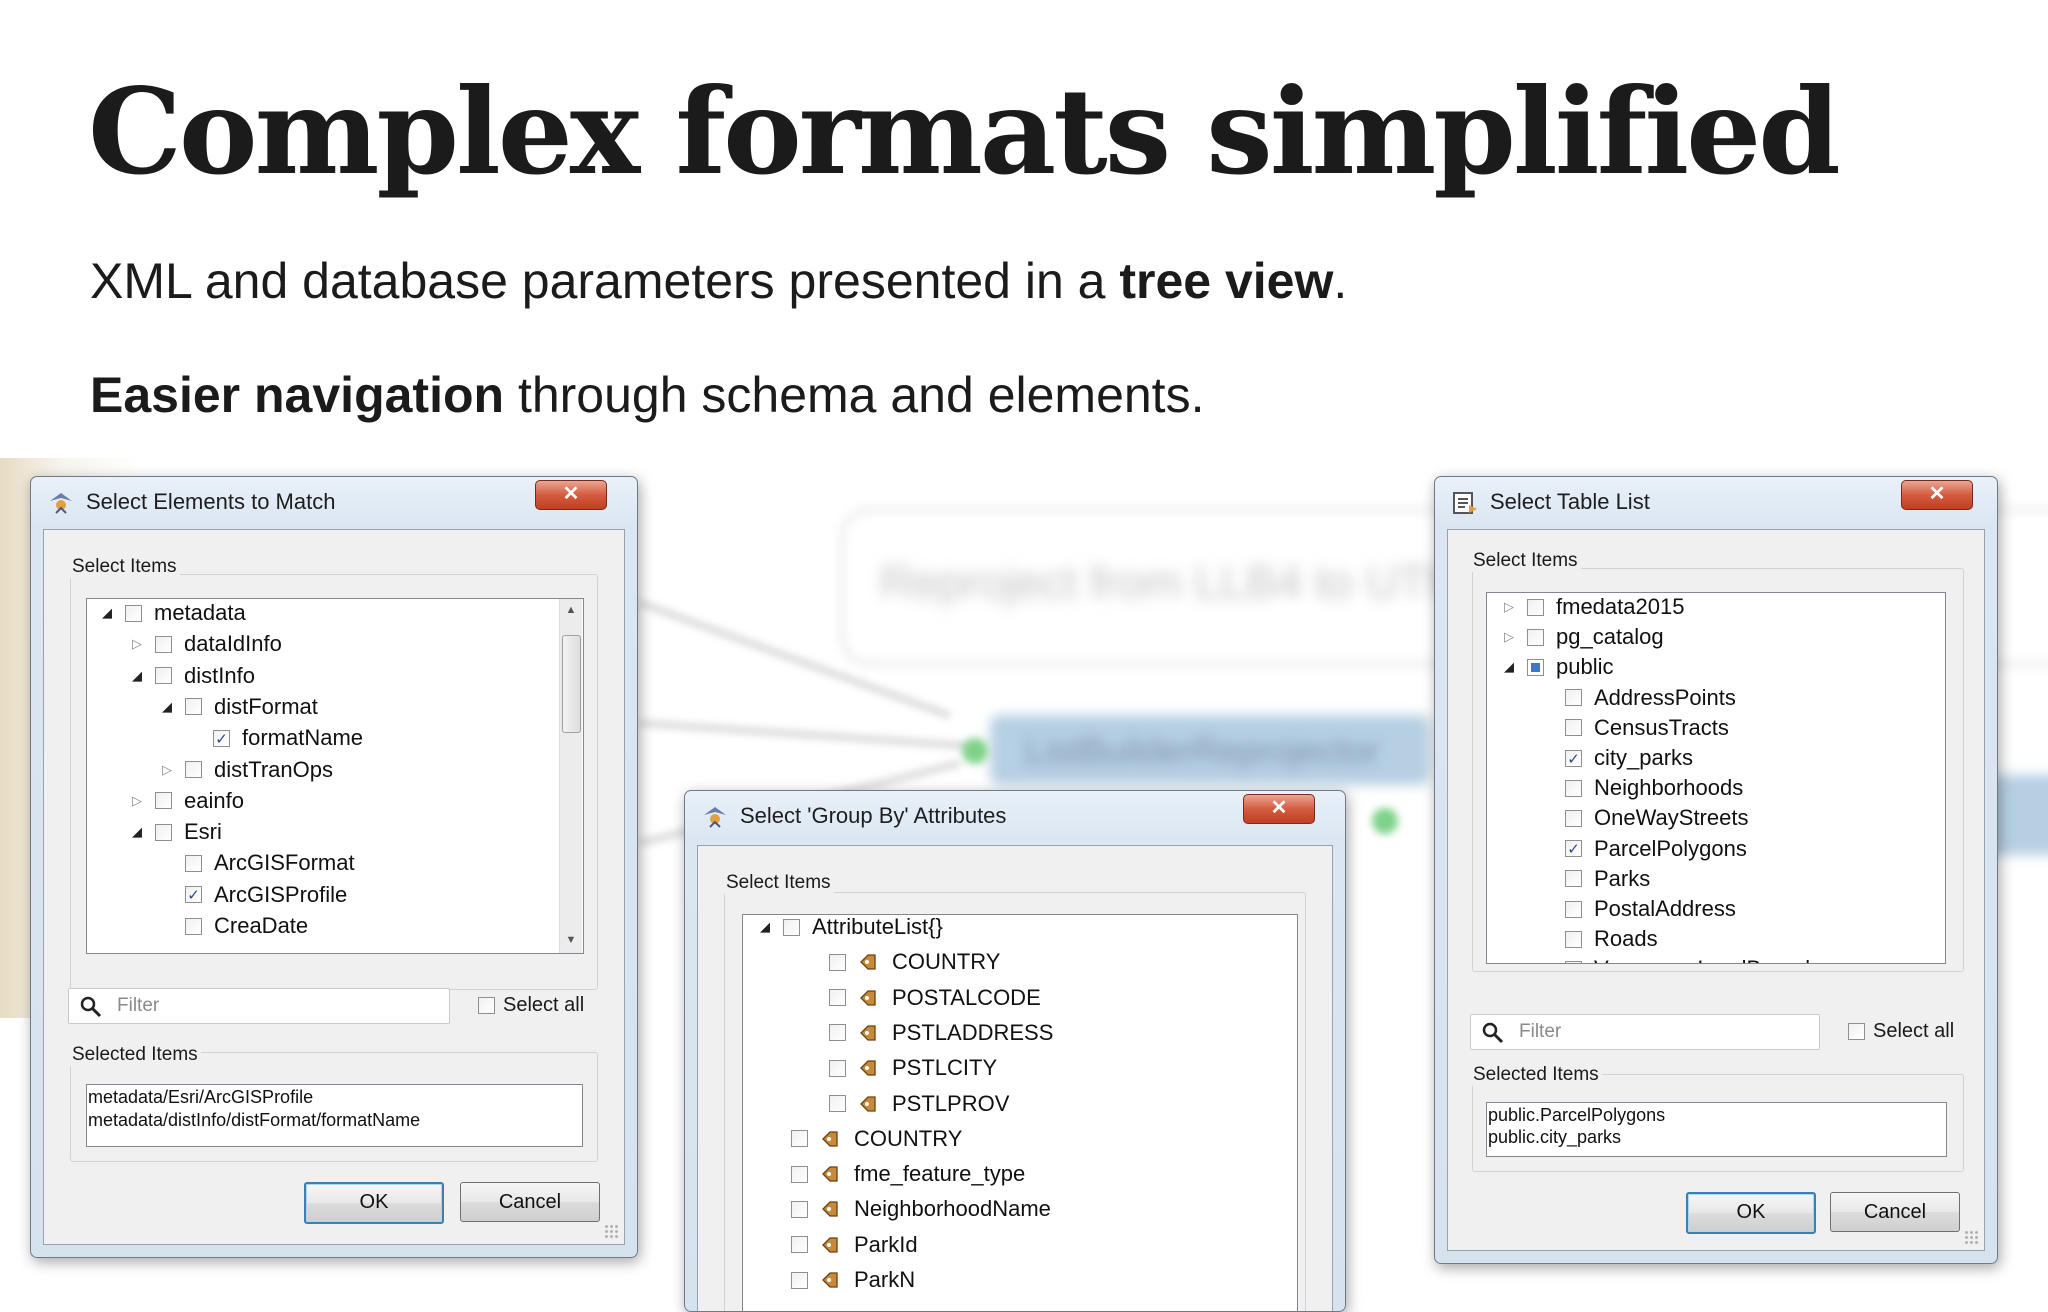 This screenshot has height=1312, width=2048. What do you see at coordinates (922, 998) in the screenshot?
I see `tree-item: POSTALCODE` at bounding box center [922, 998].